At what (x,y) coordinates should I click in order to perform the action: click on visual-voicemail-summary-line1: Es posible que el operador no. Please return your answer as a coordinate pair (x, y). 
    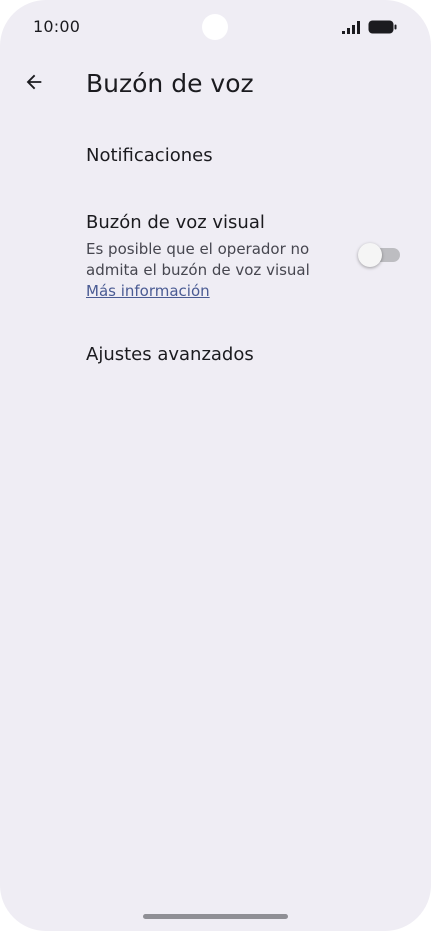
    Looking at the image, I should click on (198, 249).